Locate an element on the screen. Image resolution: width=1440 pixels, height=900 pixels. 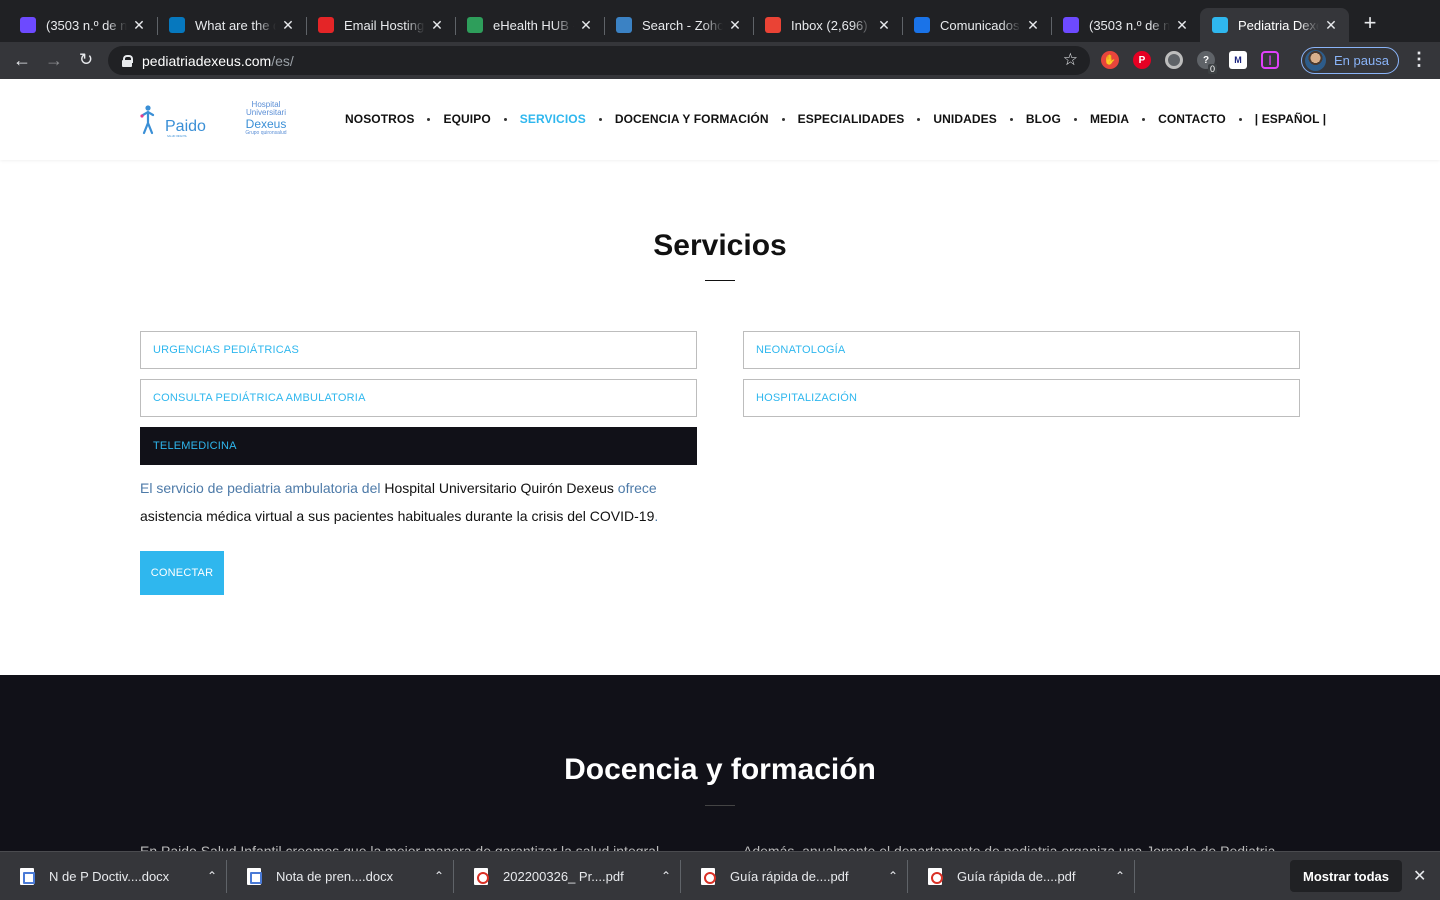
paido-logo: Paido SALUD INFANTIL is located at coordinates (175, 121).